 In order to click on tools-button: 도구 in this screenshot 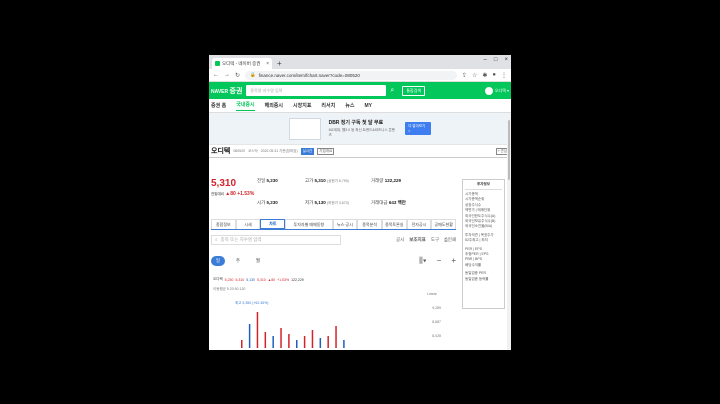, I will do `click(435, 240)`.